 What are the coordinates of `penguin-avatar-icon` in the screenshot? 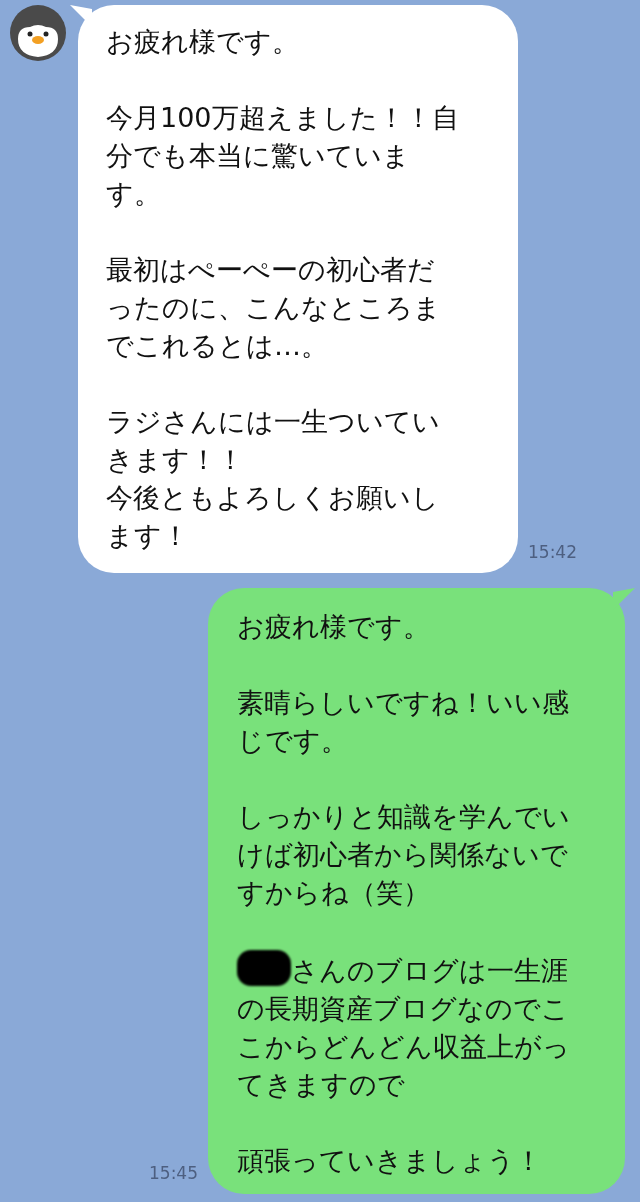 It's located at (38, 33).